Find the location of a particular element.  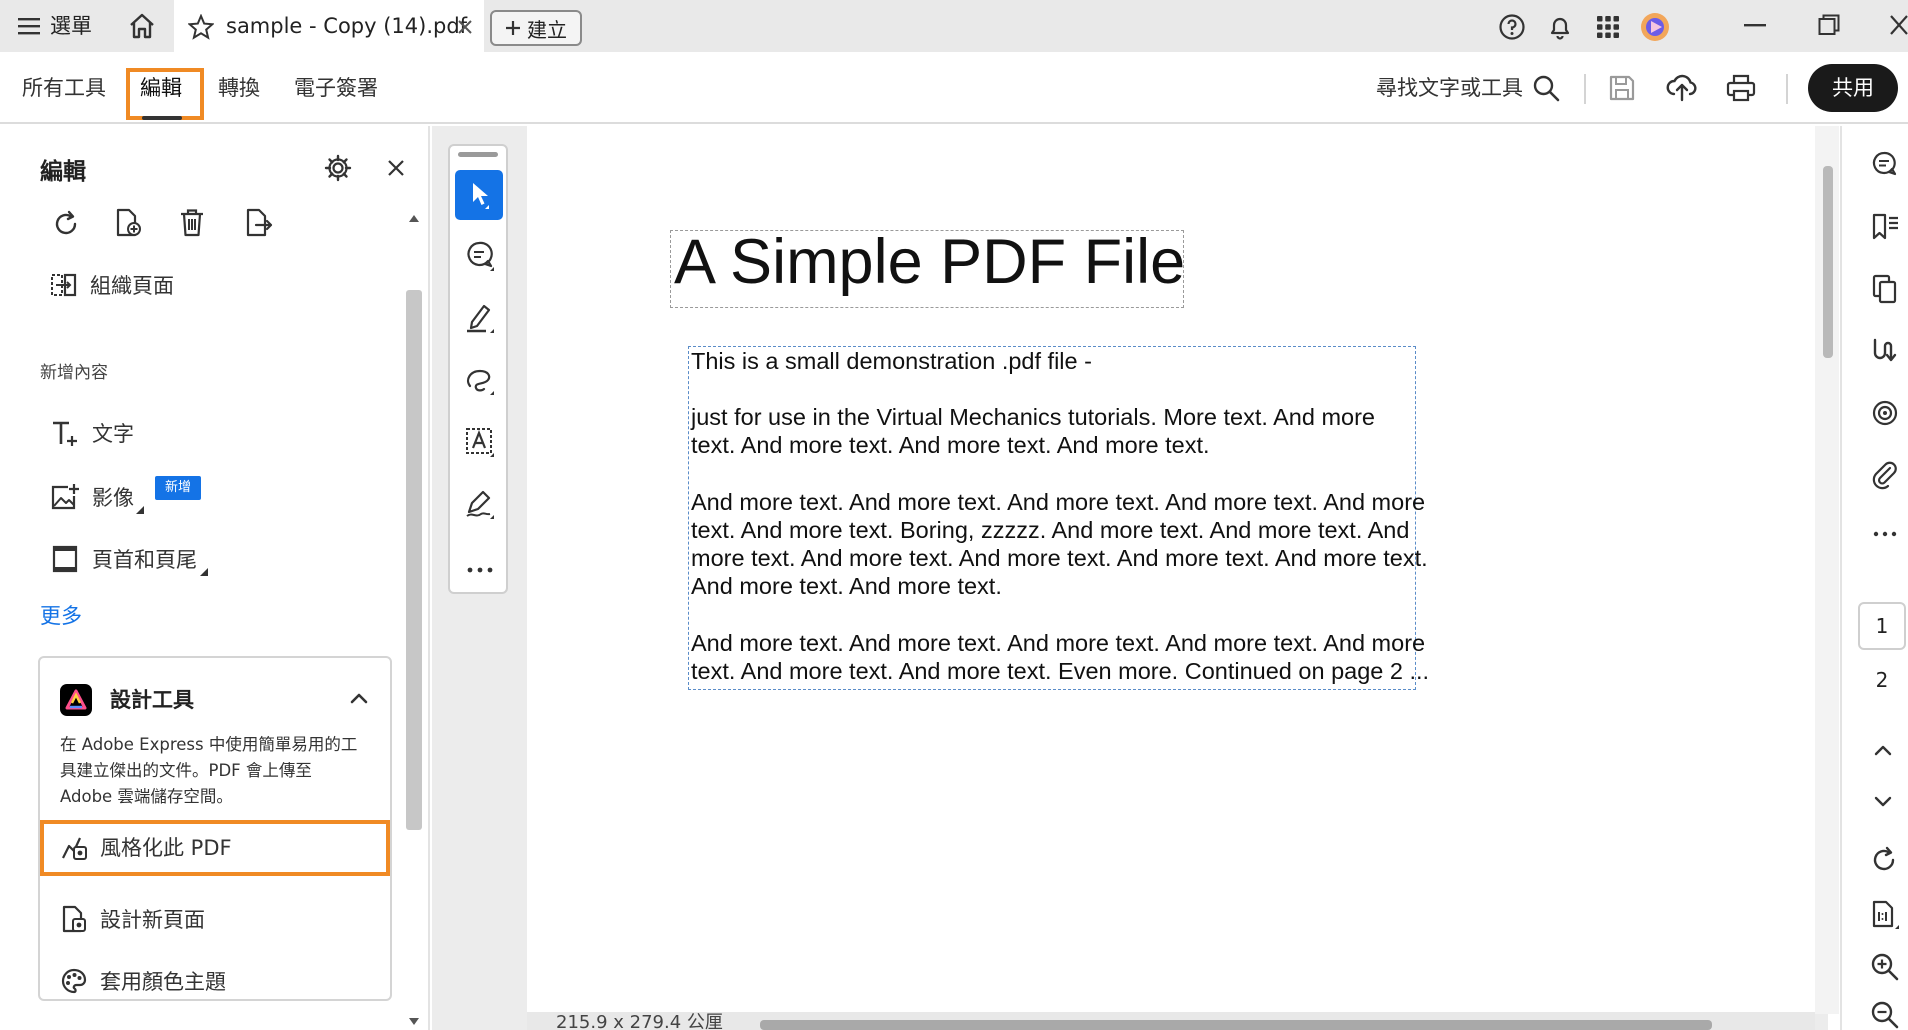

create-button: 建立 is located at coordinates (536, 28).